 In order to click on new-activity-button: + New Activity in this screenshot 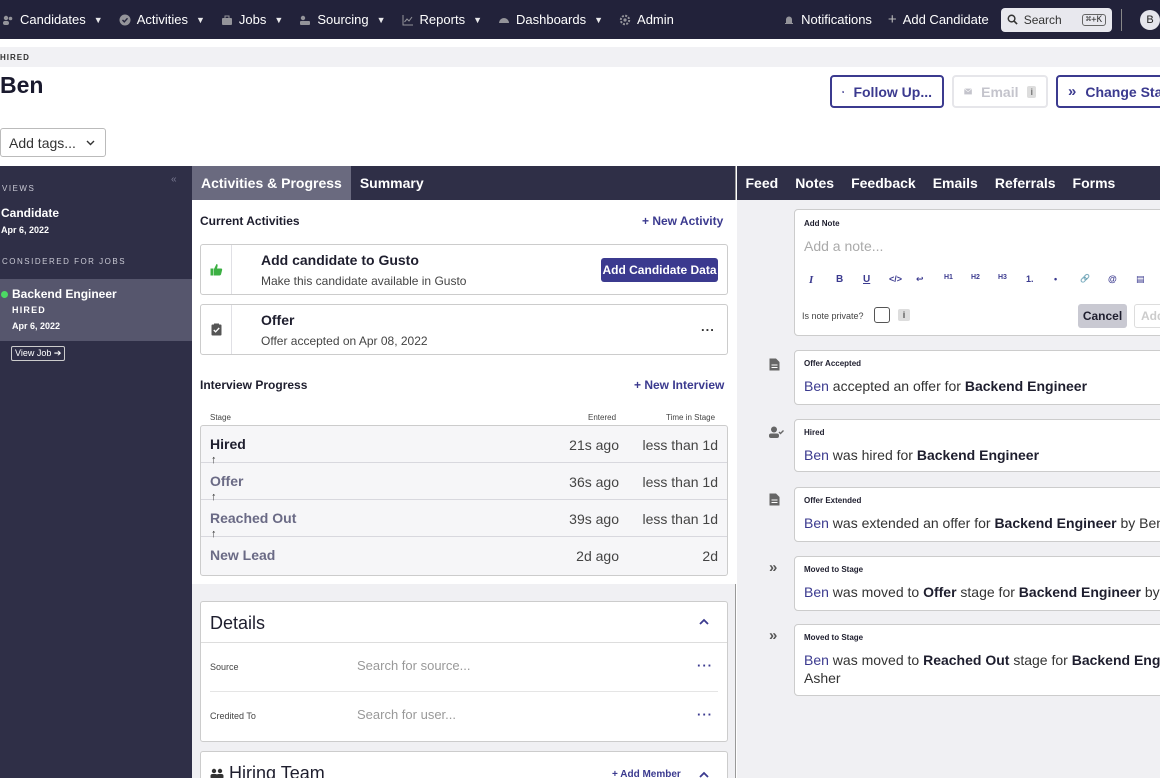, I will do `click(682, 221)`.